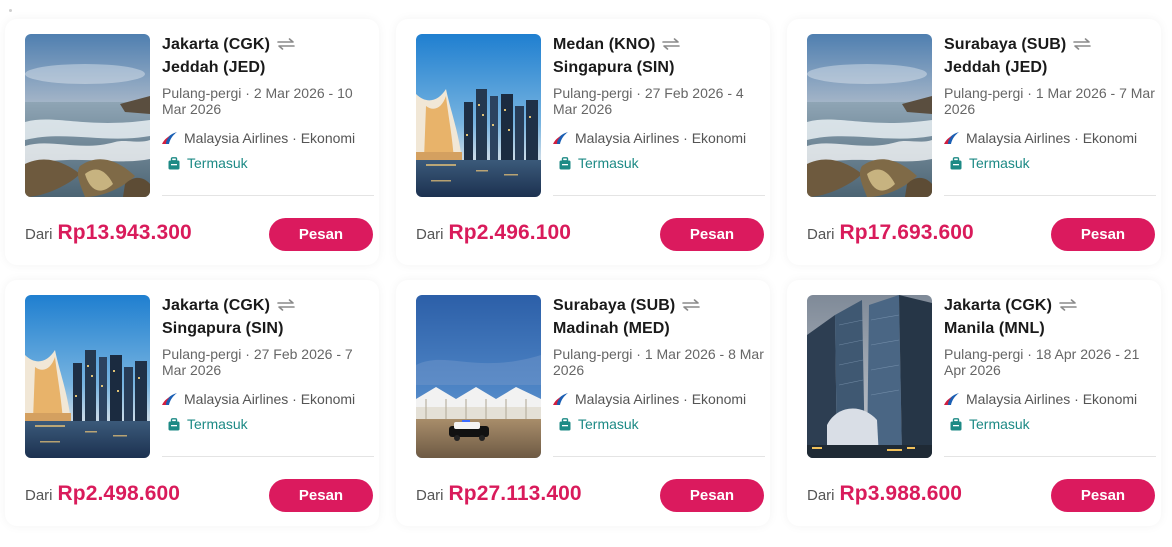 This screenshot has width=1172, height=547. Describe the element at coordinates (223, 328) in the screenshot. I see `route-destination: Singapura (SIN)` at that location.